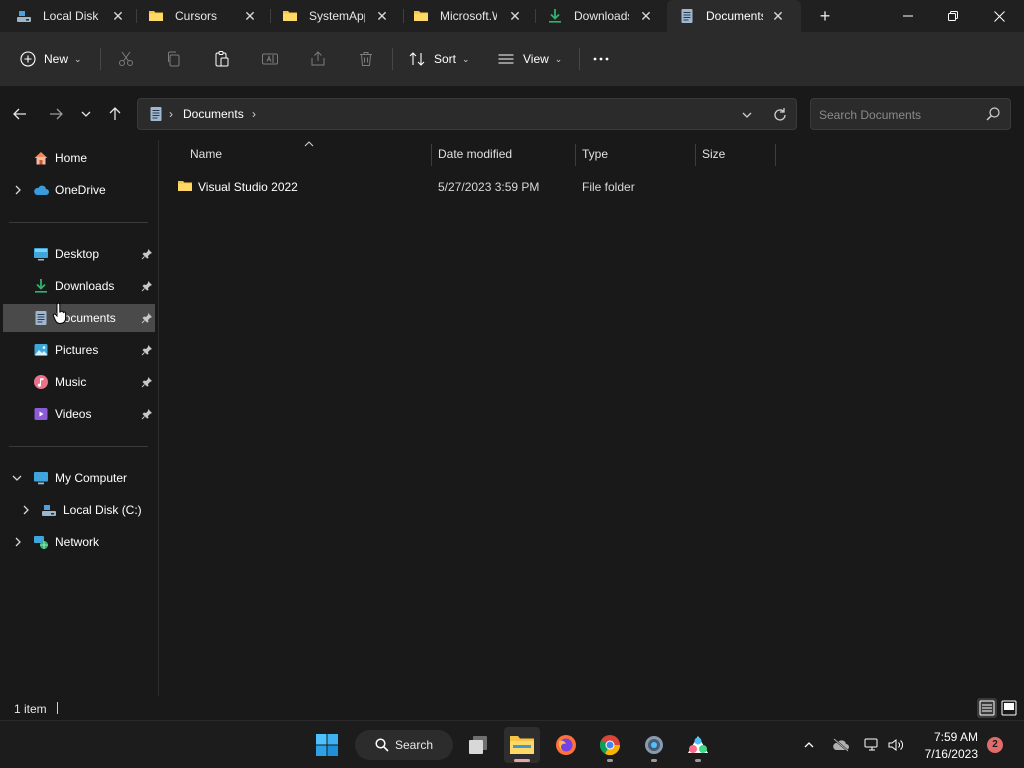 The height and width of the screenshot is (768, 1024). I want to click on address-bar: › Documents ›, so click(467, 114).